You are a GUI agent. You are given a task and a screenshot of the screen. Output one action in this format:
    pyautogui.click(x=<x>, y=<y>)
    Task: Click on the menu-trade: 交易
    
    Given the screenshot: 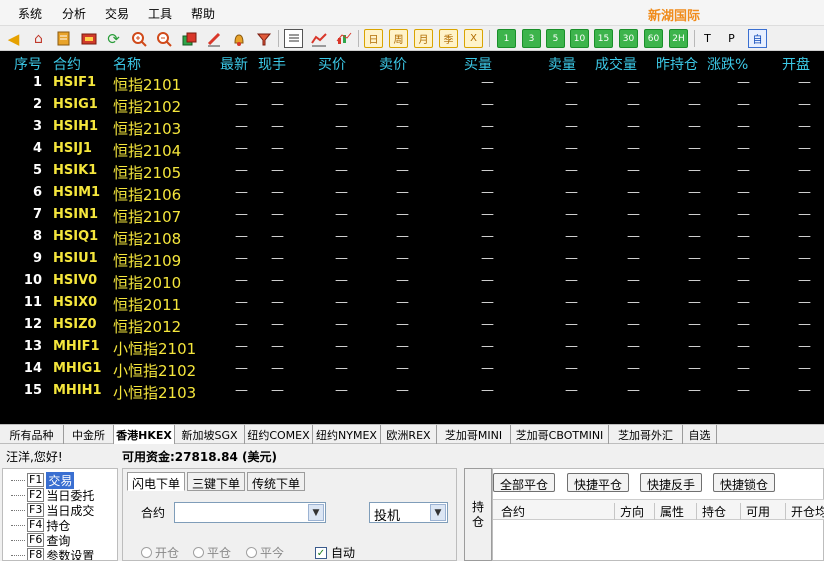 What is the action you would take?
    pyautogui.click(x=117, y=13)
    